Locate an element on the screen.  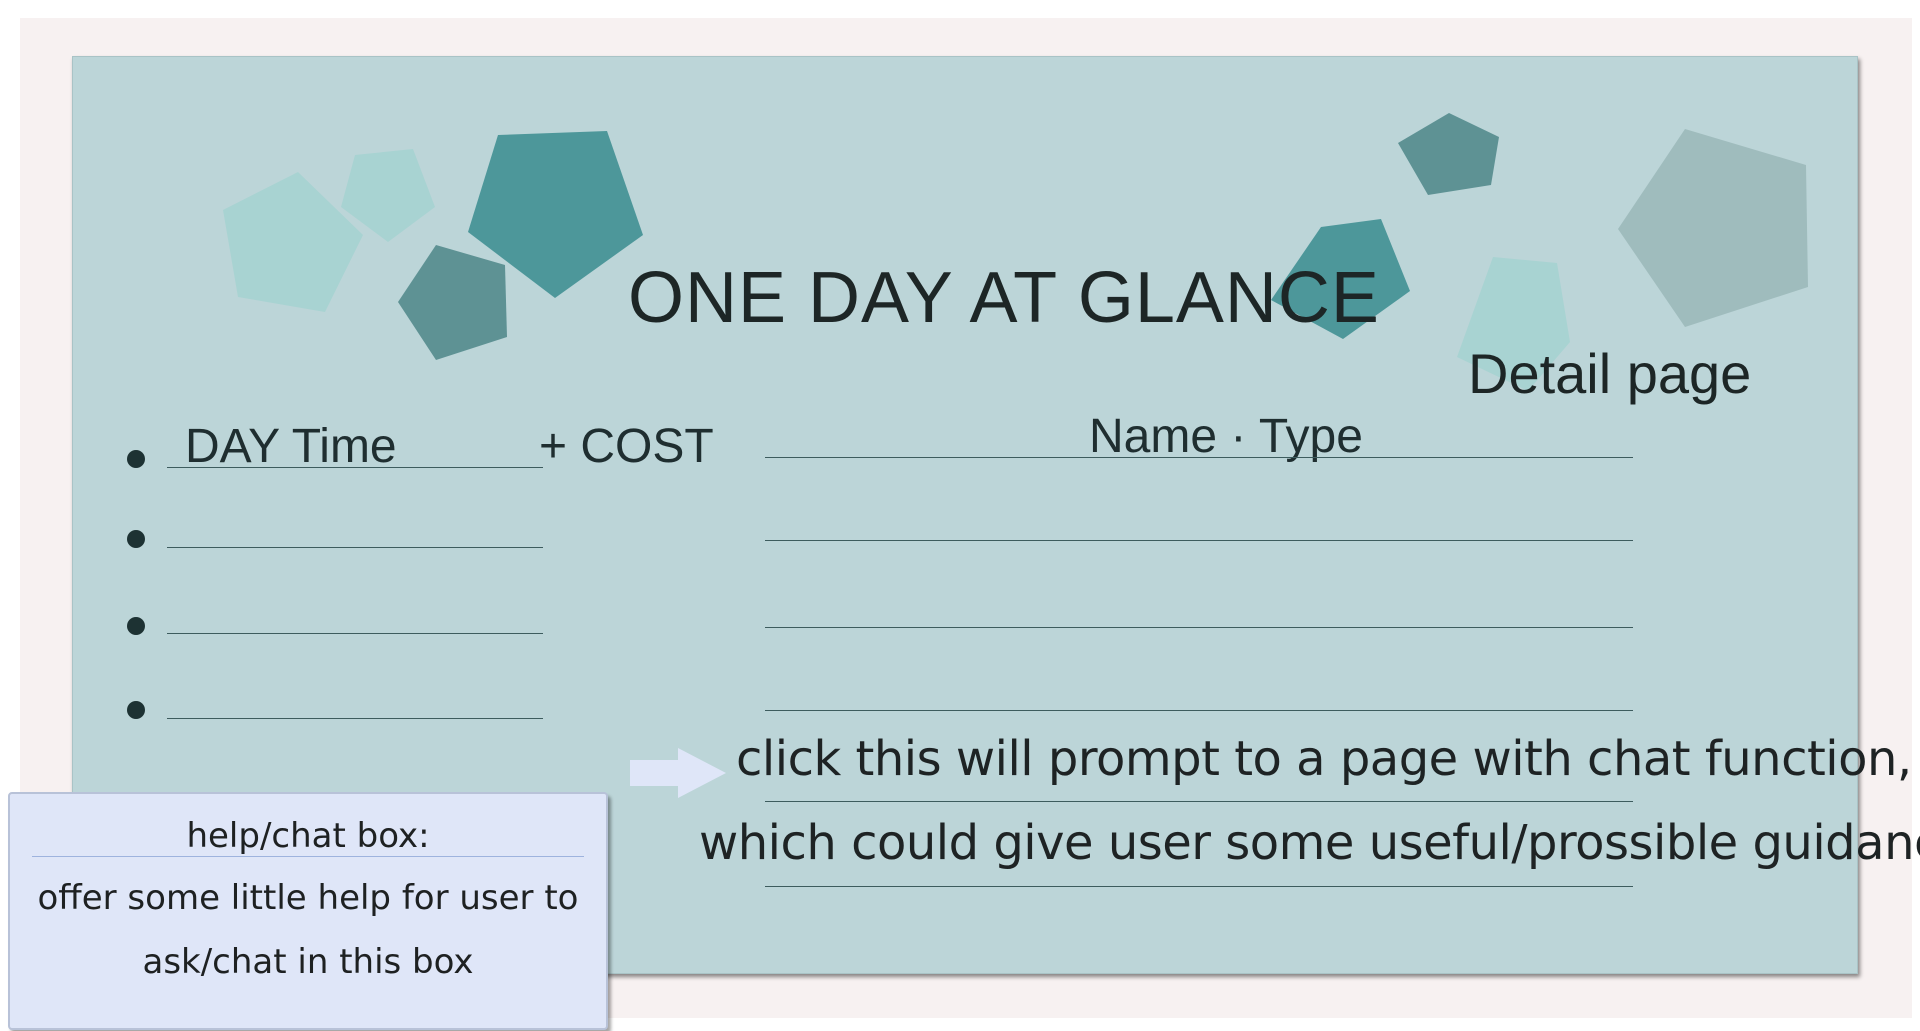
cost-label: + COST is located at coordinates (626, 446).